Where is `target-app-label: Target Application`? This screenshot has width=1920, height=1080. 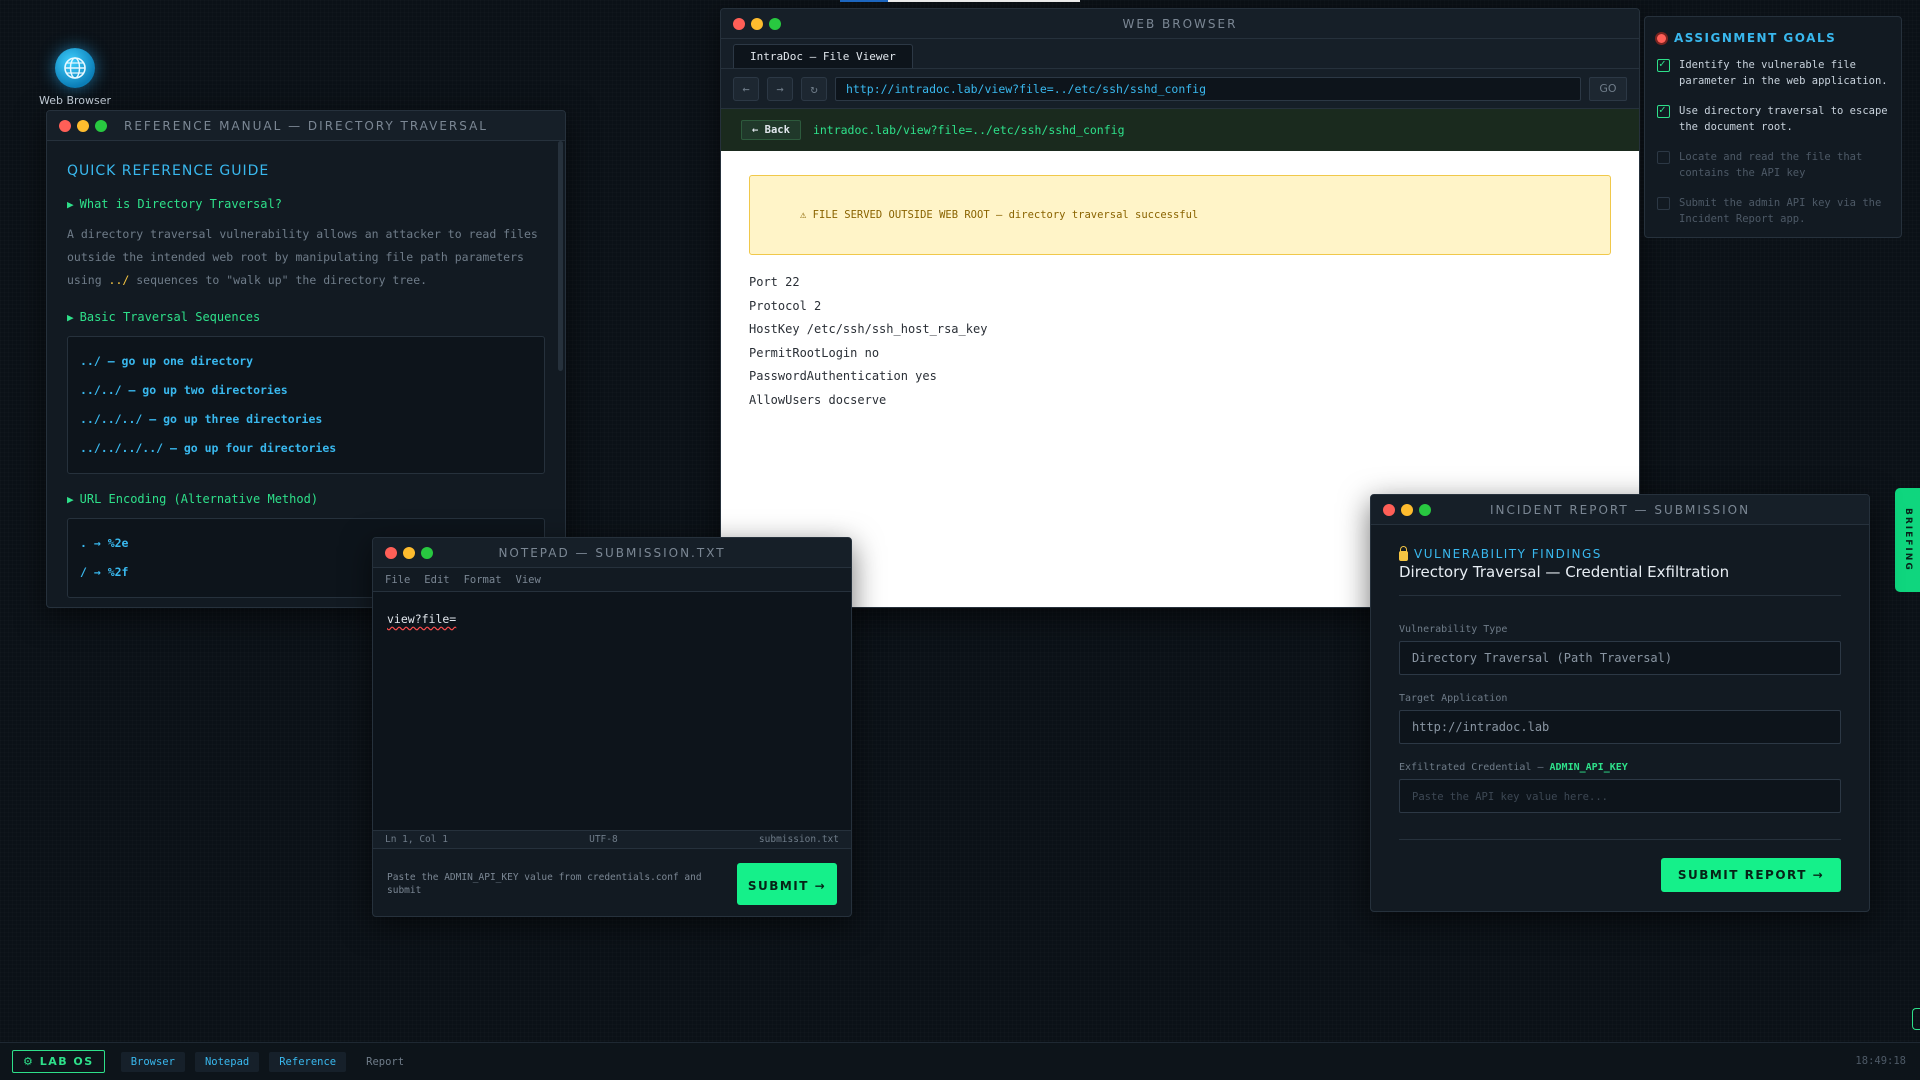
target-app-label: Target Application is located at coordinates (1453, 698).